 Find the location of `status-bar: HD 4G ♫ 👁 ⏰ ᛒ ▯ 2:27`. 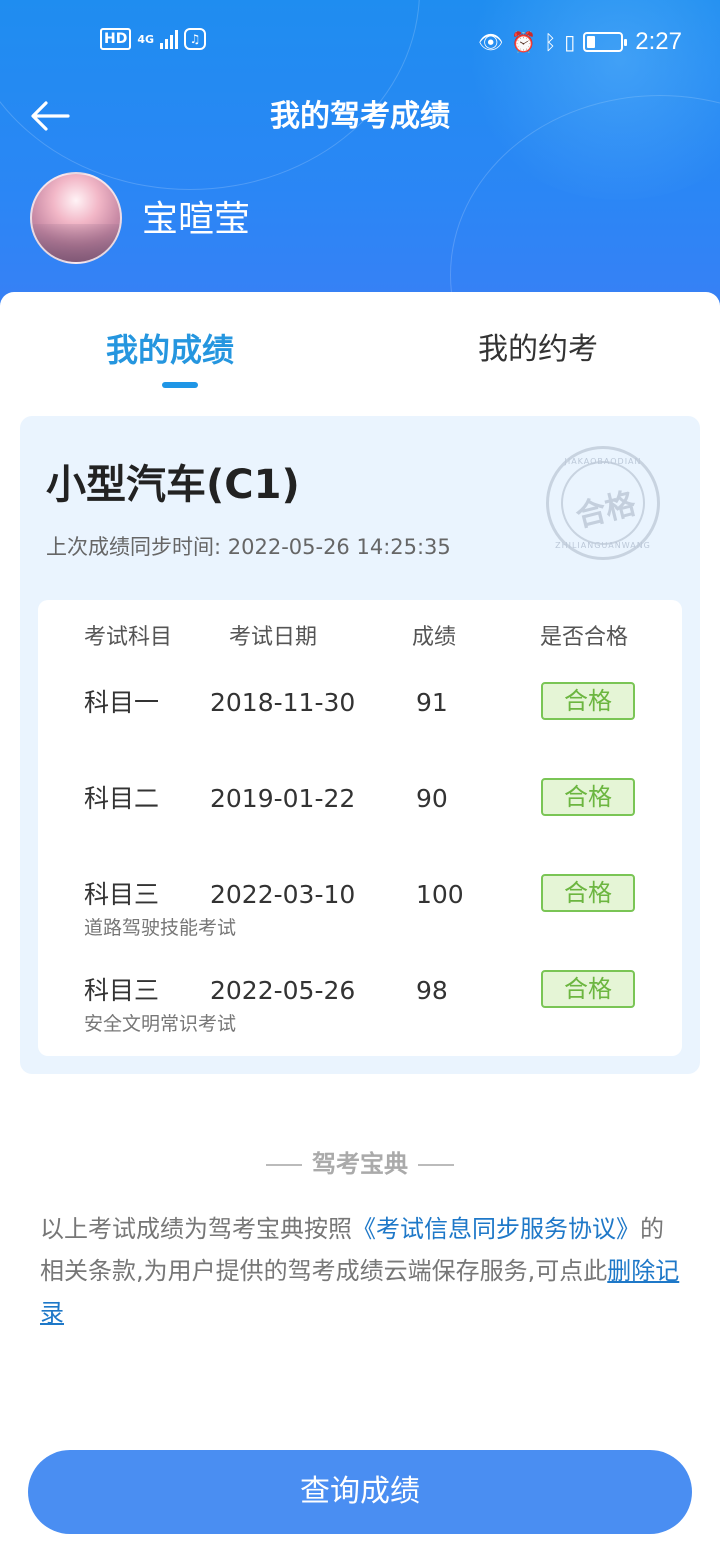

status-bar: HD 4G ♫ 👁 ⏰ ᛒ ▯ 2:27 is located at coordinates (360, 42).